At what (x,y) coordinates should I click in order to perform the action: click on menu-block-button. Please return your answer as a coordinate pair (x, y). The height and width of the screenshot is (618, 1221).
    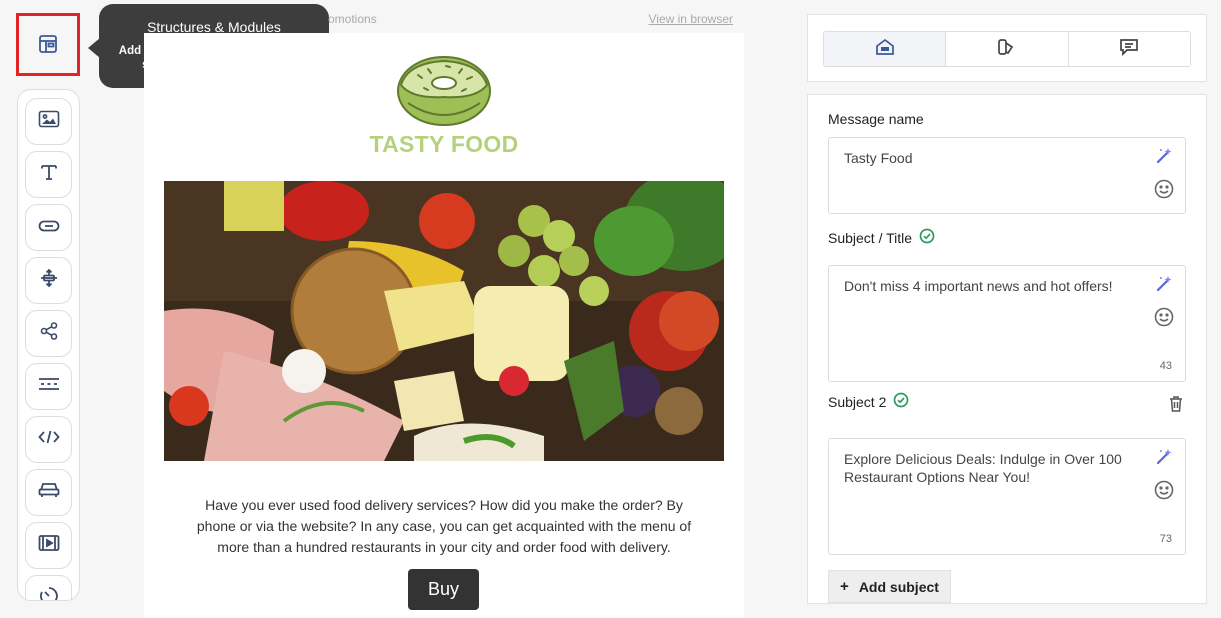
    Looking at the image, I should click on (48, 386).